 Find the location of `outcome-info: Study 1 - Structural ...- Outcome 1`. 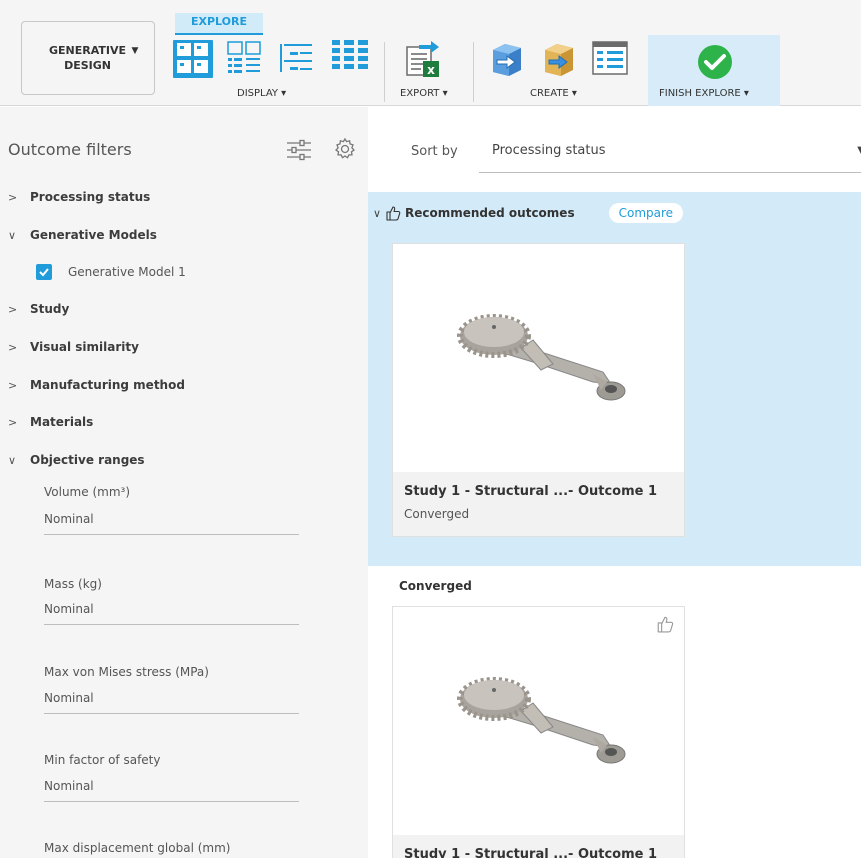

outcome-info: Study 1 - Structural ...- Outcome 1 is located at coordinates (538, 846).